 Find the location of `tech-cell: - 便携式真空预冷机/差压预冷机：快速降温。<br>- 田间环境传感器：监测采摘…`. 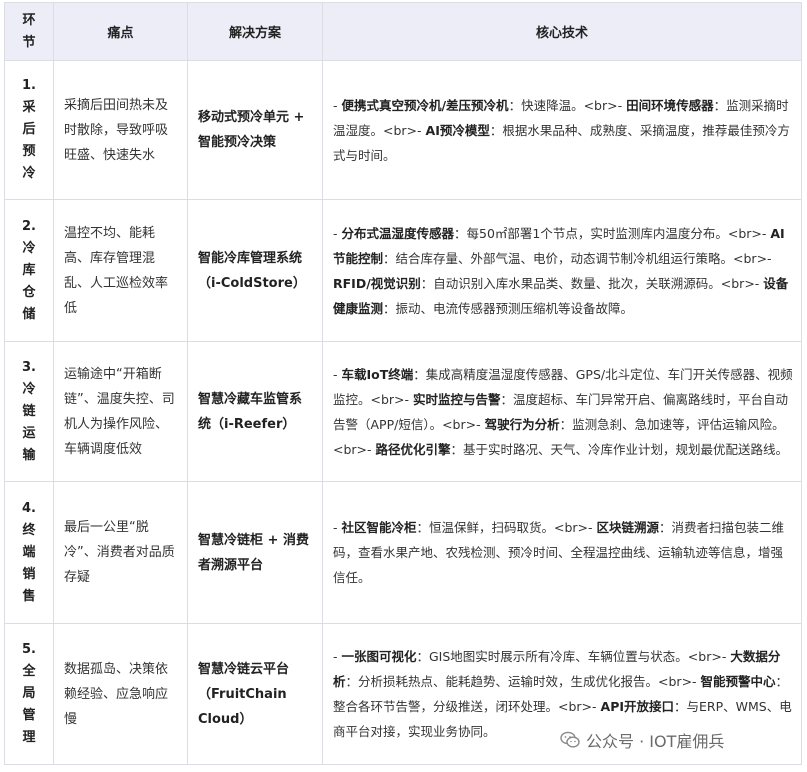

tech-cell: - 便携式真空预冷机/差压预冷机：快速降温。<br>- 田间环境传感器：监测采摘… is located at coordinates (562, 130).